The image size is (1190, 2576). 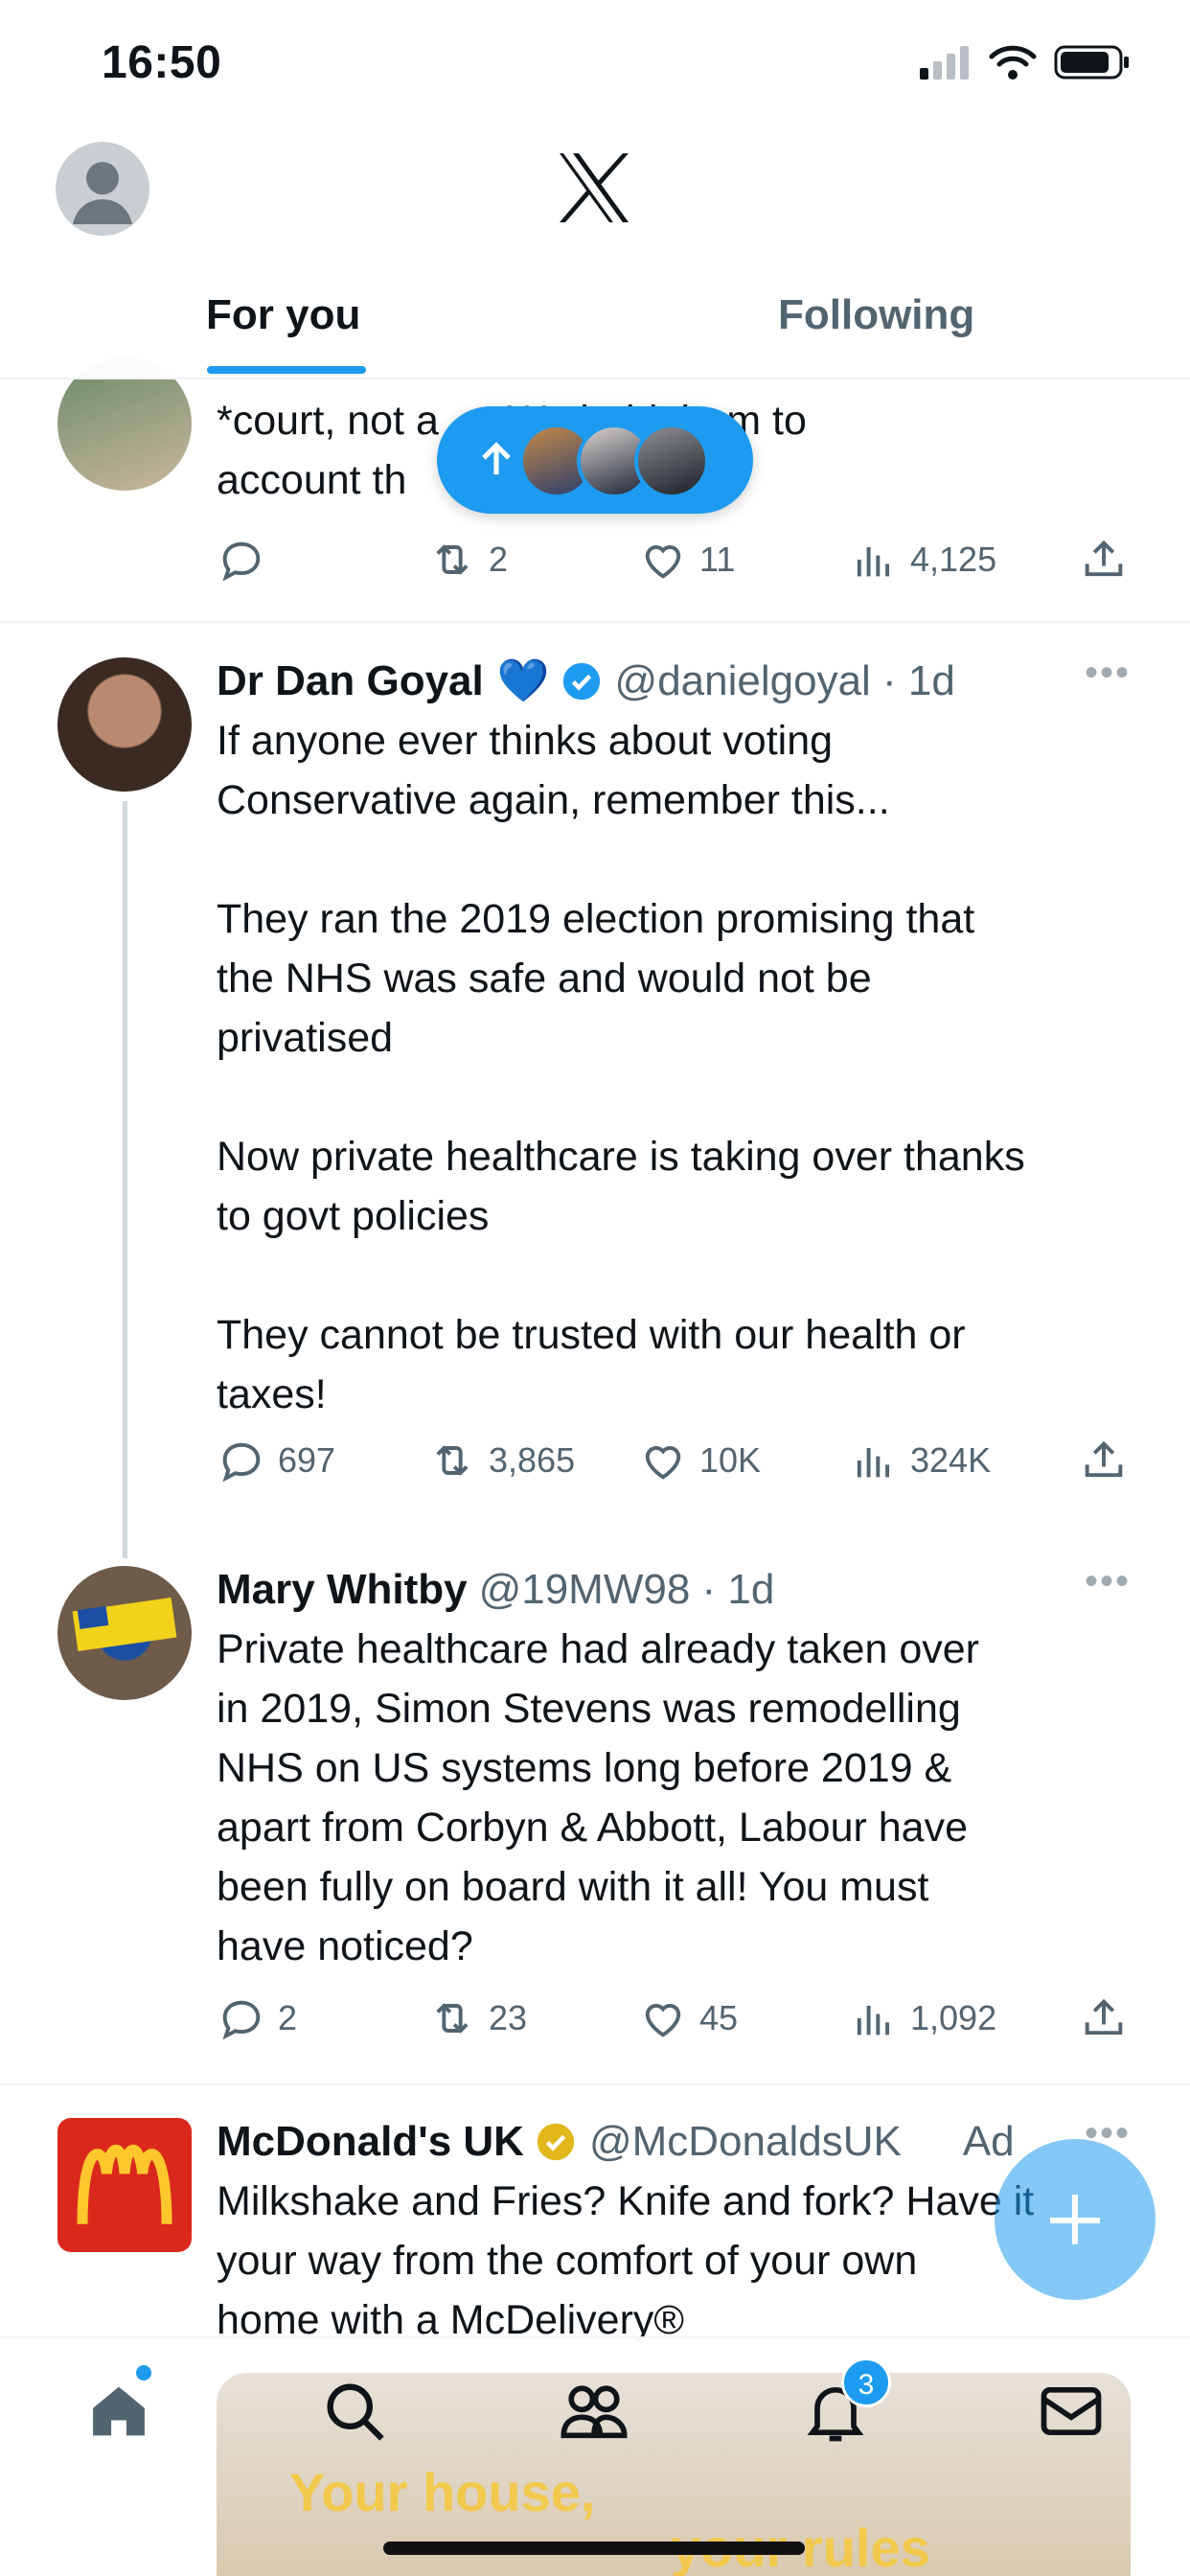 I want to click on author-name: Mary Whitby, so click(x=342, y=1590).